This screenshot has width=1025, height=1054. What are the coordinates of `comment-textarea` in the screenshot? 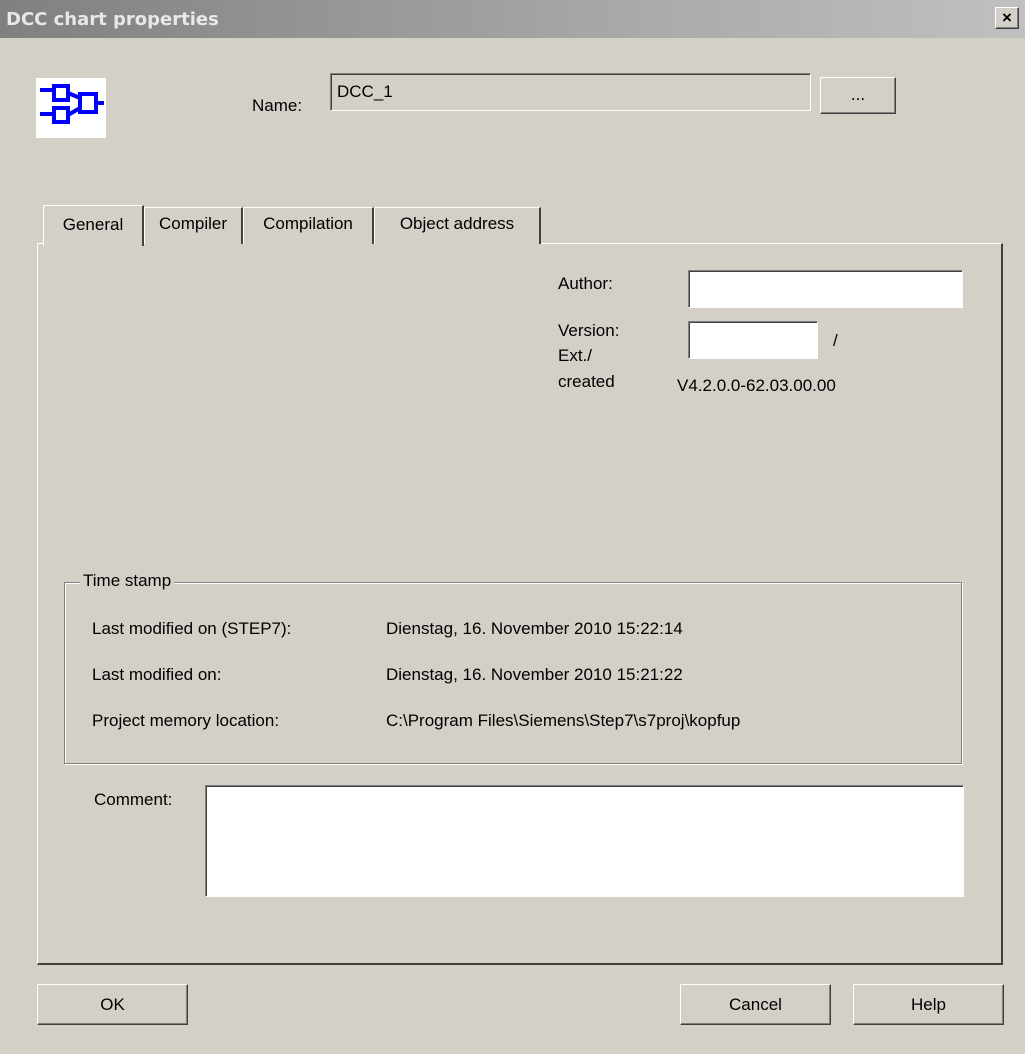 It's located at (584, 841).